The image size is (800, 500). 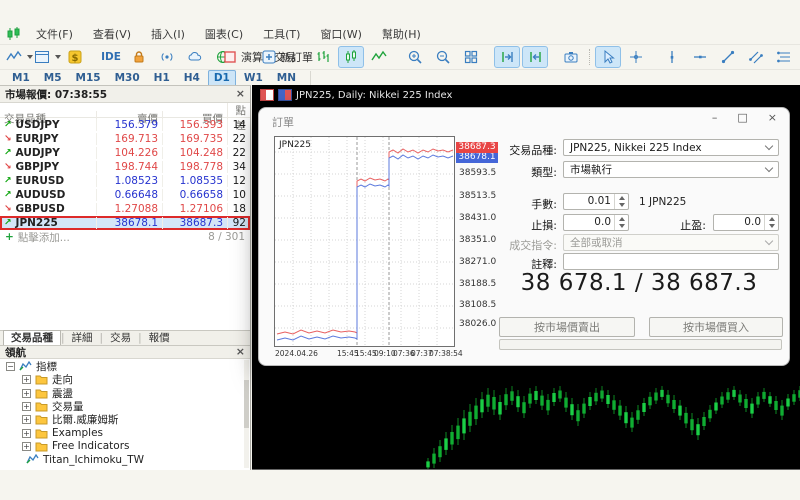 What do you see at coordinates (351, 57) in the screenshot?
I see `candle-chart-button` at bounding box center [351, 57].